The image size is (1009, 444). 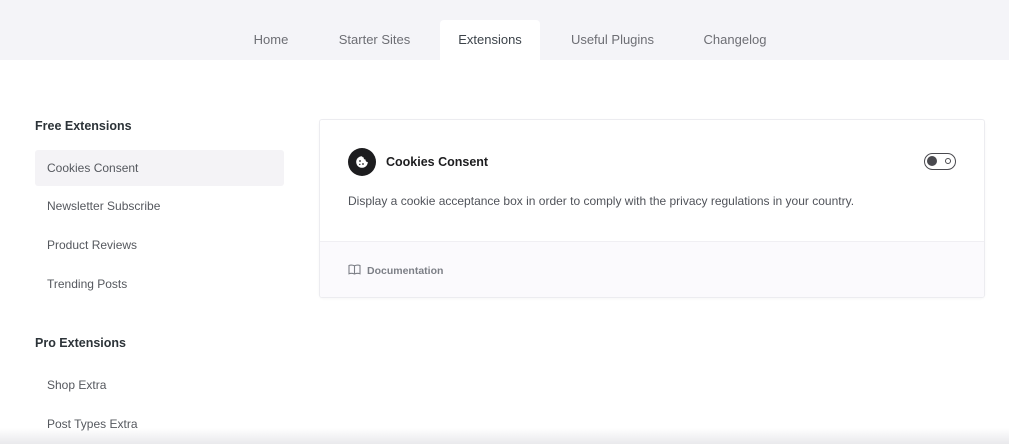 I want to click on scroll-shadow, so click(x=504, y=436).